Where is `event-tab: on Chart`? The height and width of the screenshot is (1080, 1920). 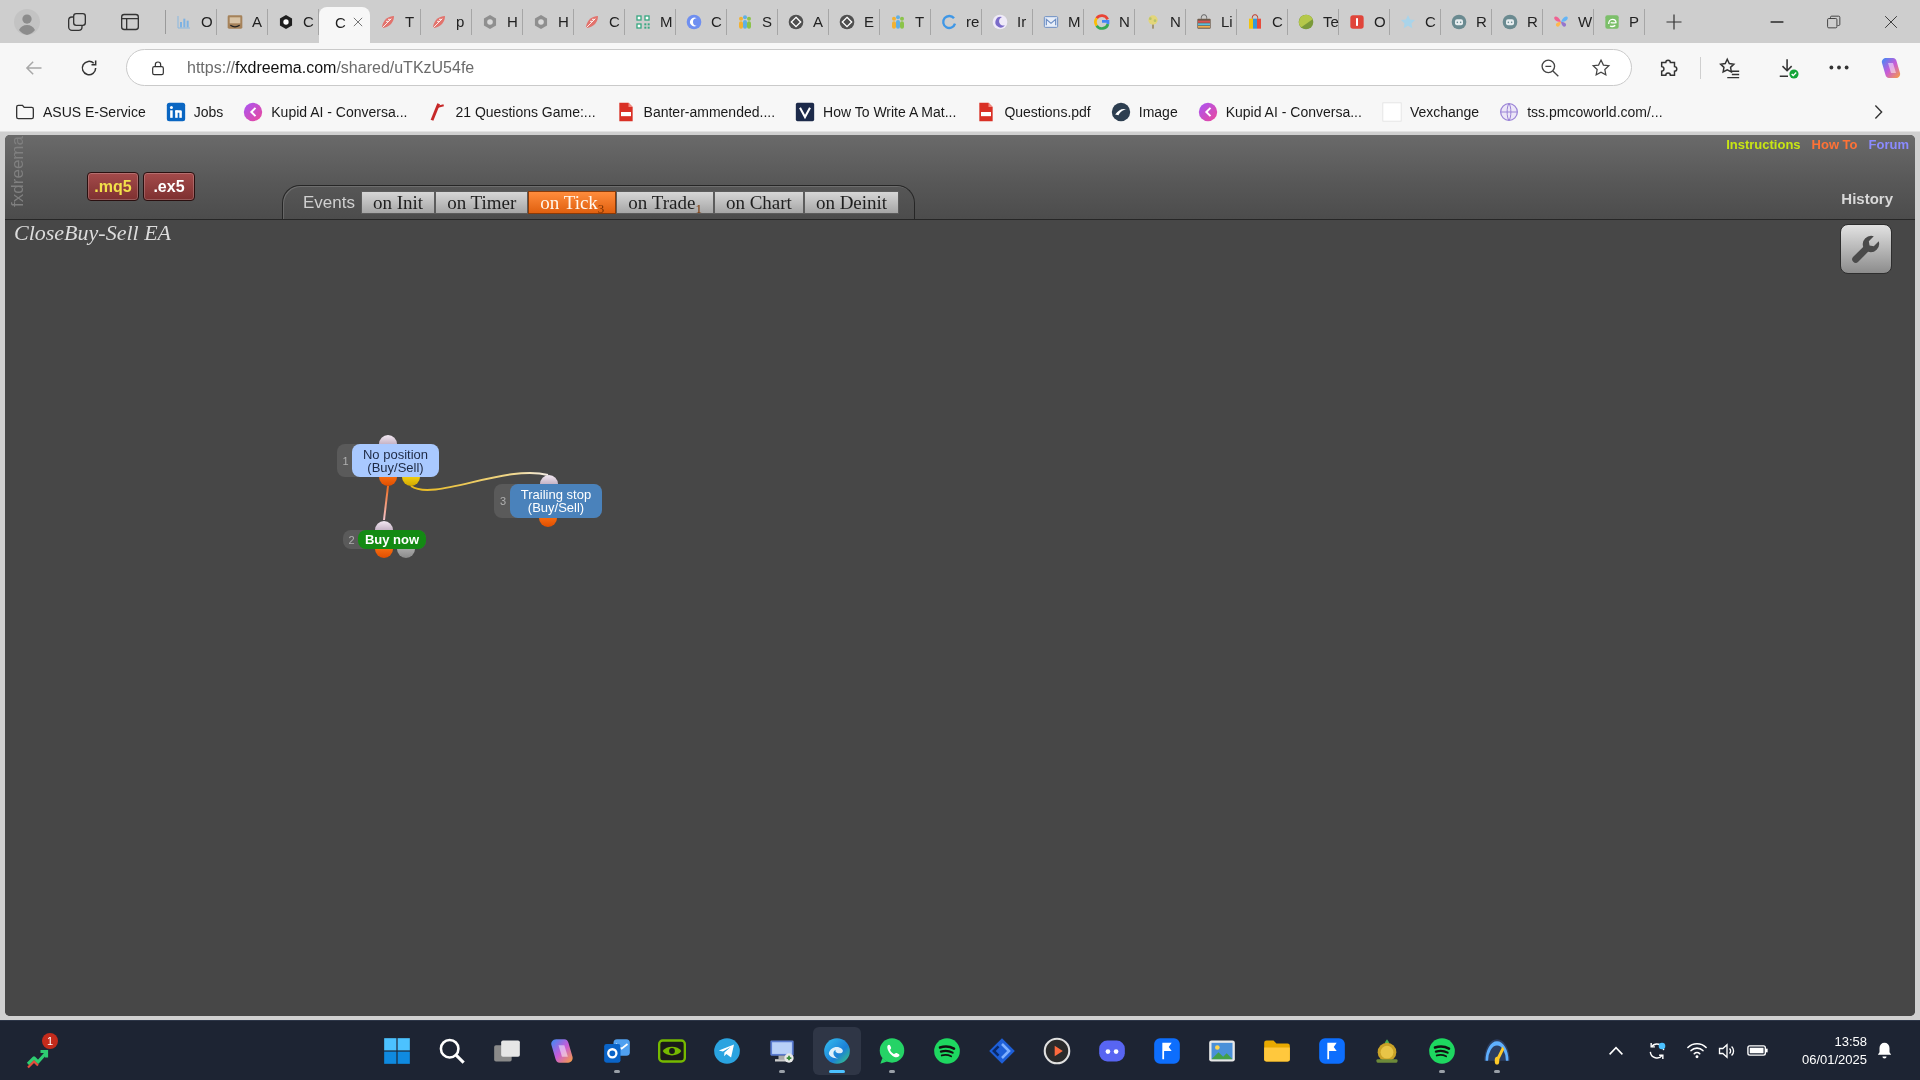 event-tab: on Chart is located at coordinates (758, 202).